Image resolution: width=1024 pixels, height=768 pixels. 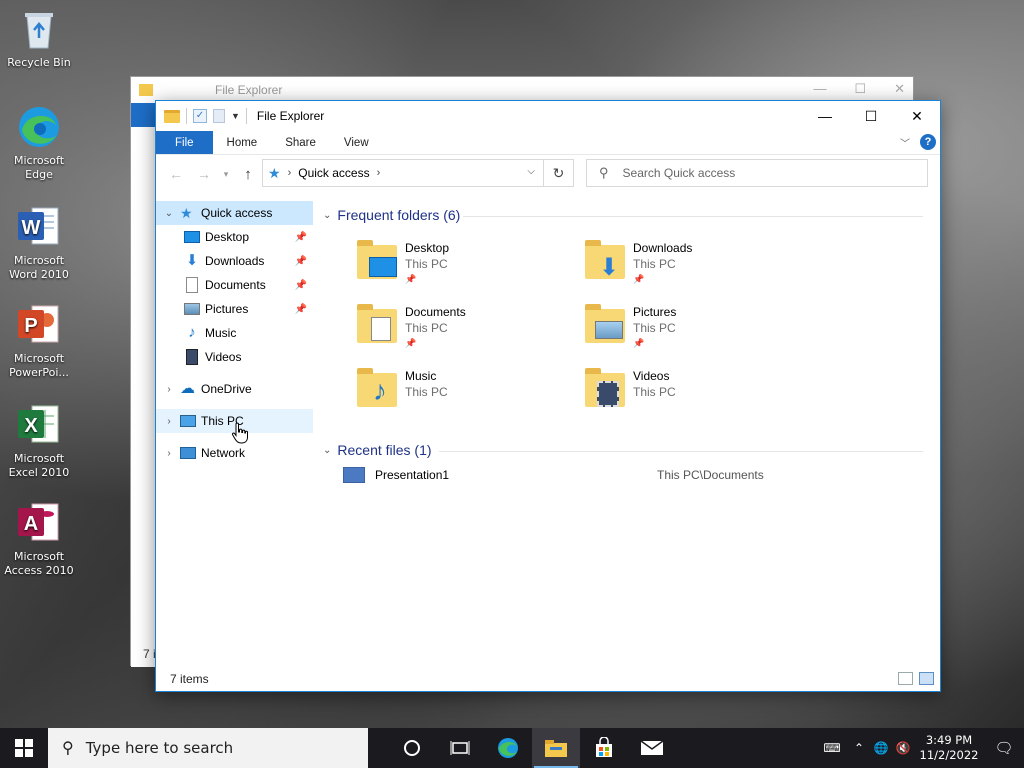 What do you see at coordinates (949, 748) in the screenshot?
I see `clock: 3:49 PM 11/2/2022` at bounding box center [949, 748].